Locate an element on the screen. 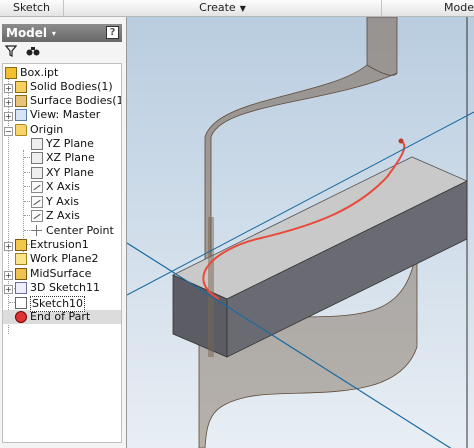 The height and width of the screenshot is (448, 474). tree-item-label: YZ Plane is located at coordinates (70, 143).